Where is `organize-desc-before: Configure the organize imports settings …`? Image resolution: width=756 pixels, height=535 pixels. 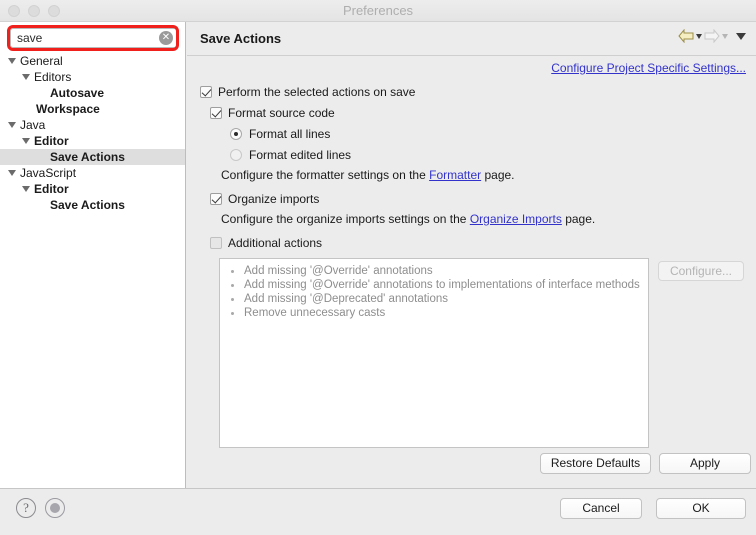
organize-desc-before: Configure the organize imports settings … is located at coordinates (345, 219).